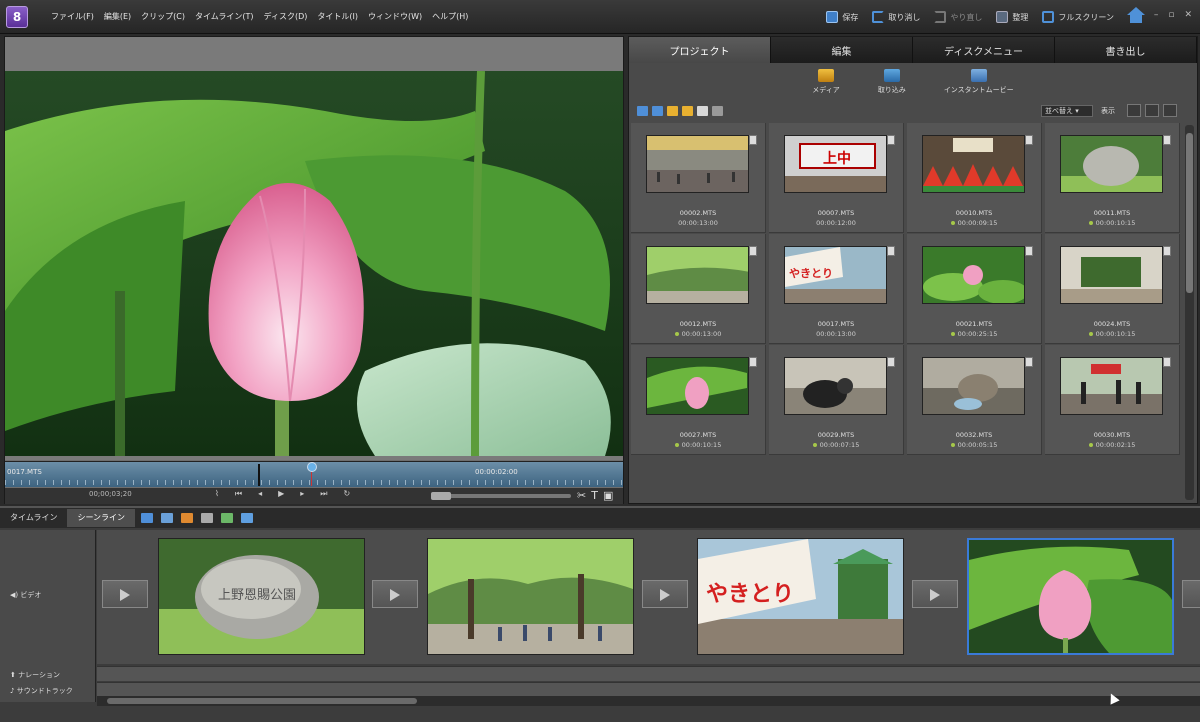 Image resolution: width=1200 pixels, height=722 pixels. I want to click on tab-sceneline: シーンライン, so click(101, 518).